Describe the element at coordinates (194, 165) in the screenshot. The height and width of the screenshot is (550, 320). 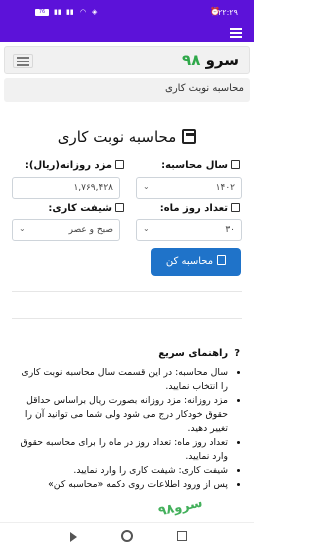
I see `year-label-text: سال محاسبه:` at that location.